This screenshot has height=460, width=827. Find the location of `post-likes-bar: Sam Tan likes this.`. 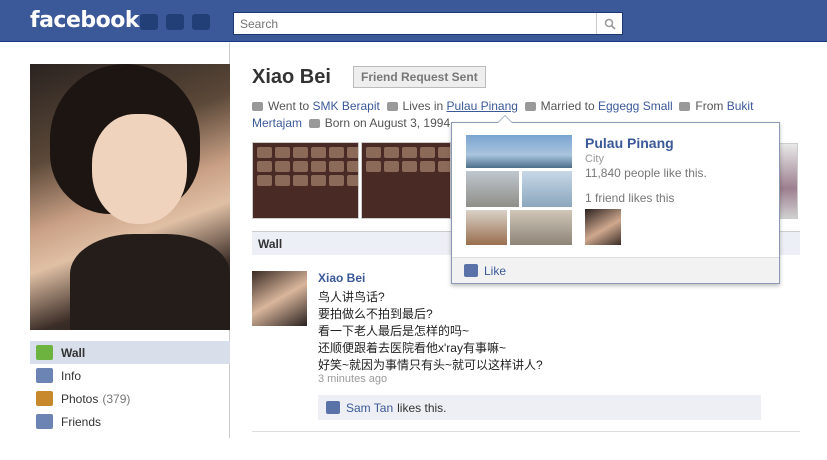

post-likes-bar: Sam Tan likes this. is located at coordinates (539, 407).